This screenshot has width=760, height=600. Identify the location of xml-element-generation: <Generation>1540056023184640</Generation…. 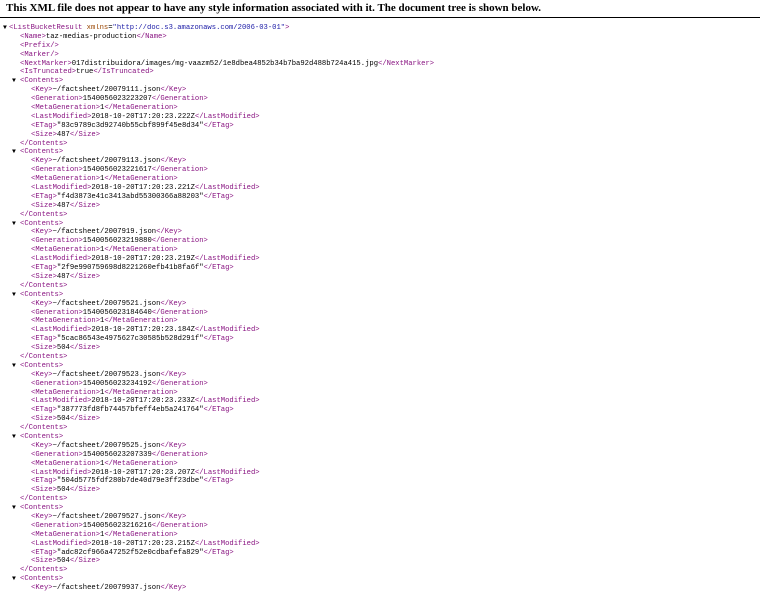
(380, 313).